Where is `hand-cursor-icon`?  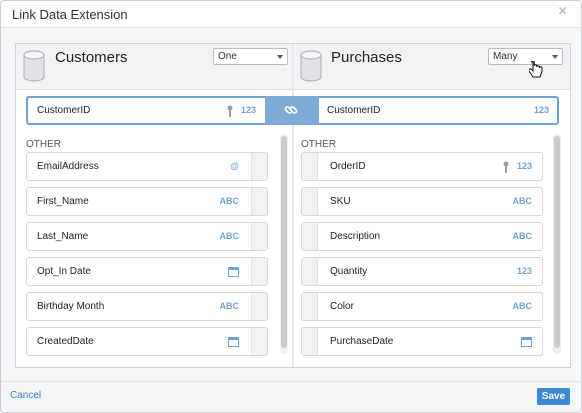 hand-cursor-icon is located at coordinates (536, 69).